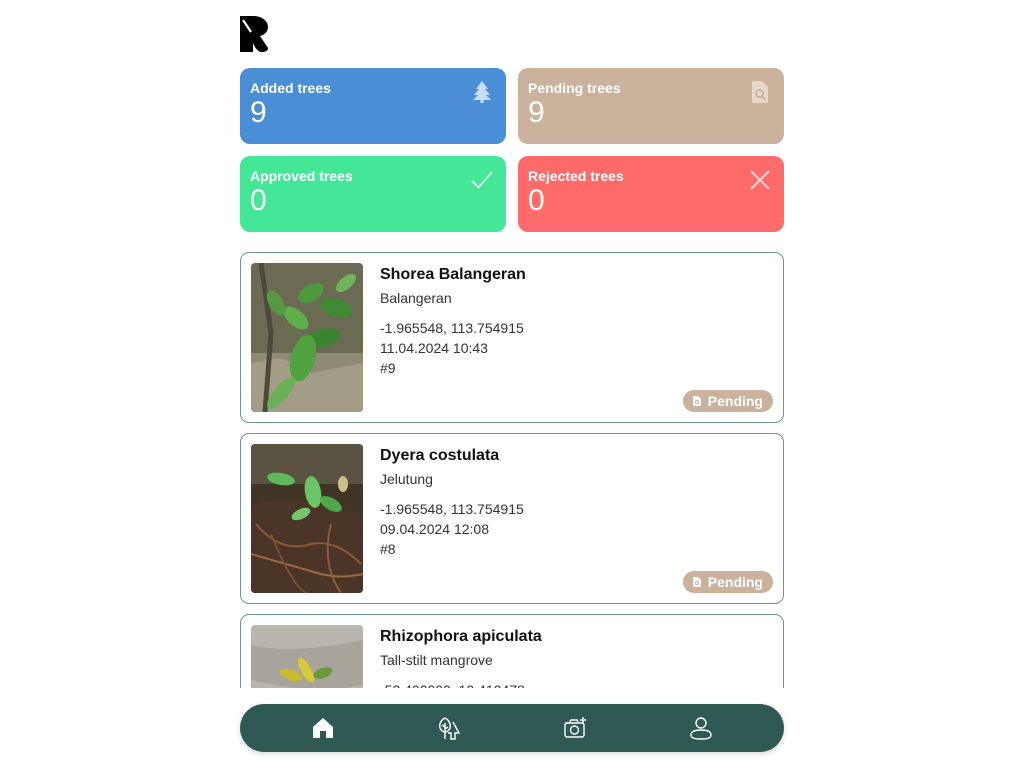  I want to click on tree-species: Rhizophora apiculata, so click(461, 636).